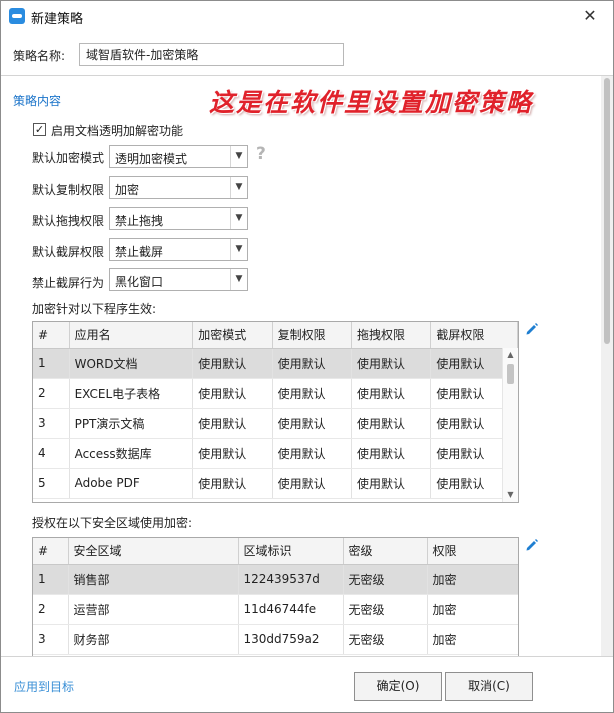 This screenshot has height=713, width=614. Describe the element at coordinates (291, 609) in the screenshot. I see `table-cell: 11d46744fe` at that location.